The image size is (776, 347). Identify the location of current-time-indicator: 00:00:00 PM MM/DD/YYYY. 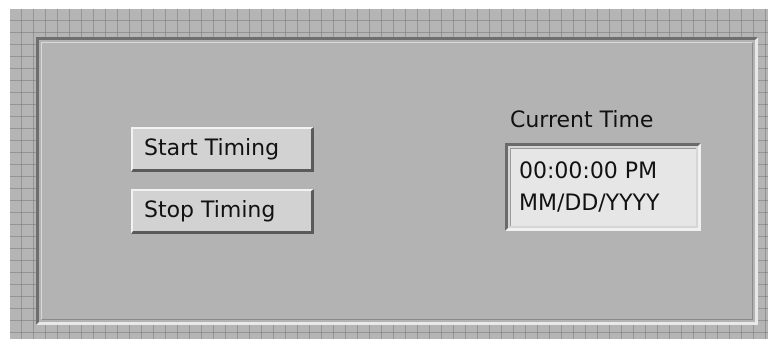
(603, 187).